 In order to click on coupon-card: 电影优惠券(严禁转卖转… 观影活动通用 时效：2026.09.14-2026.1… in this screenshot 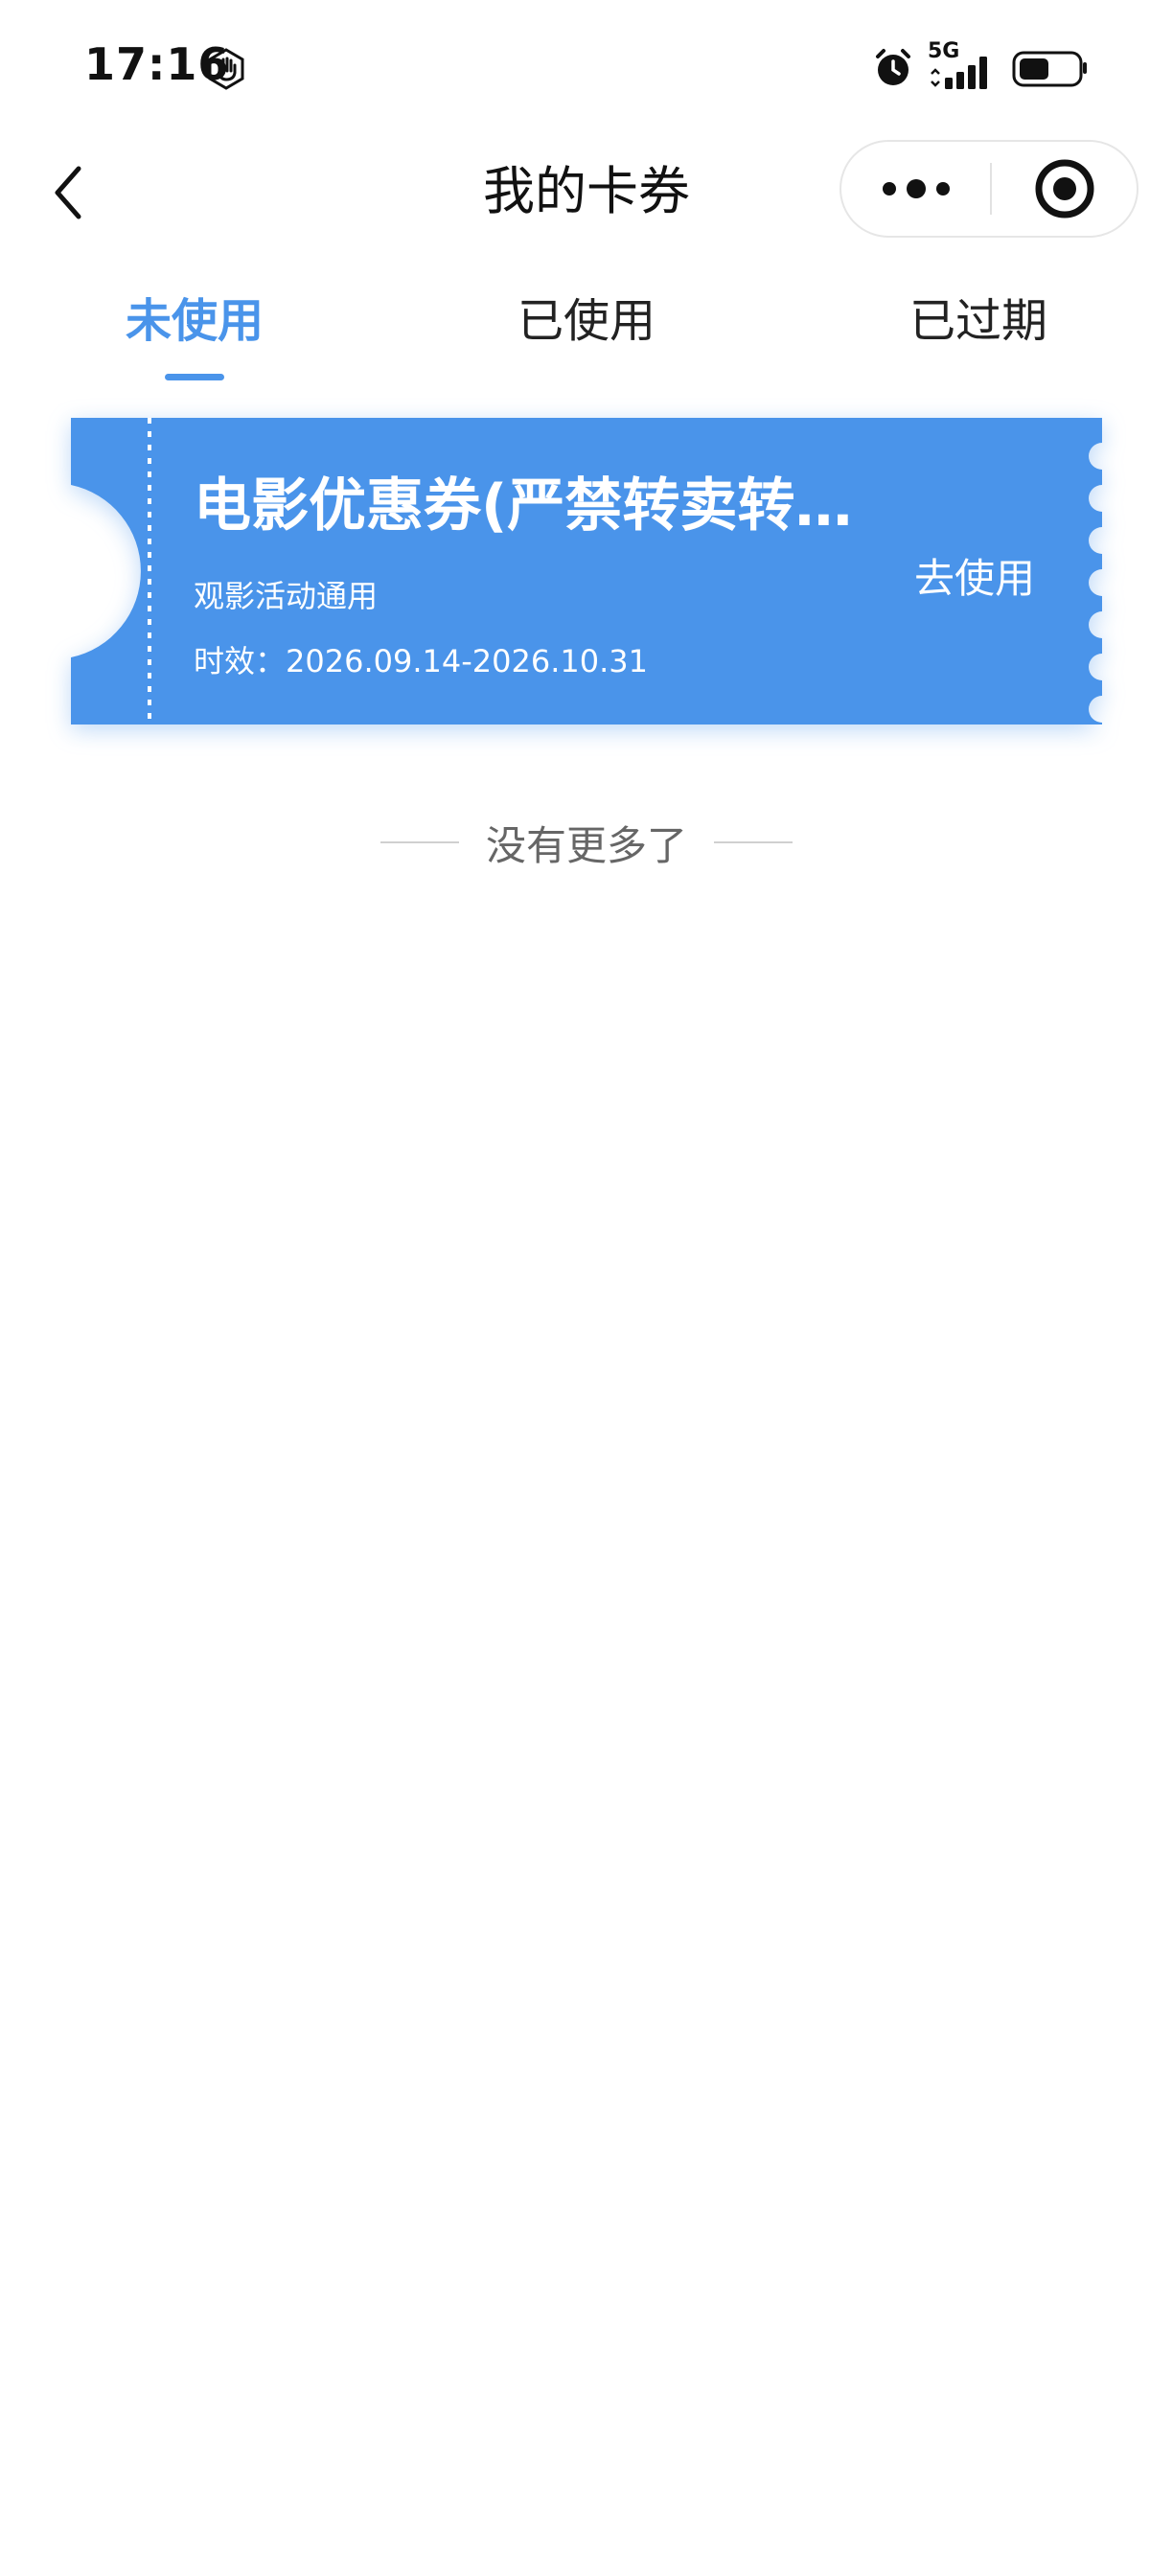, I will do `click(586, 571)`.